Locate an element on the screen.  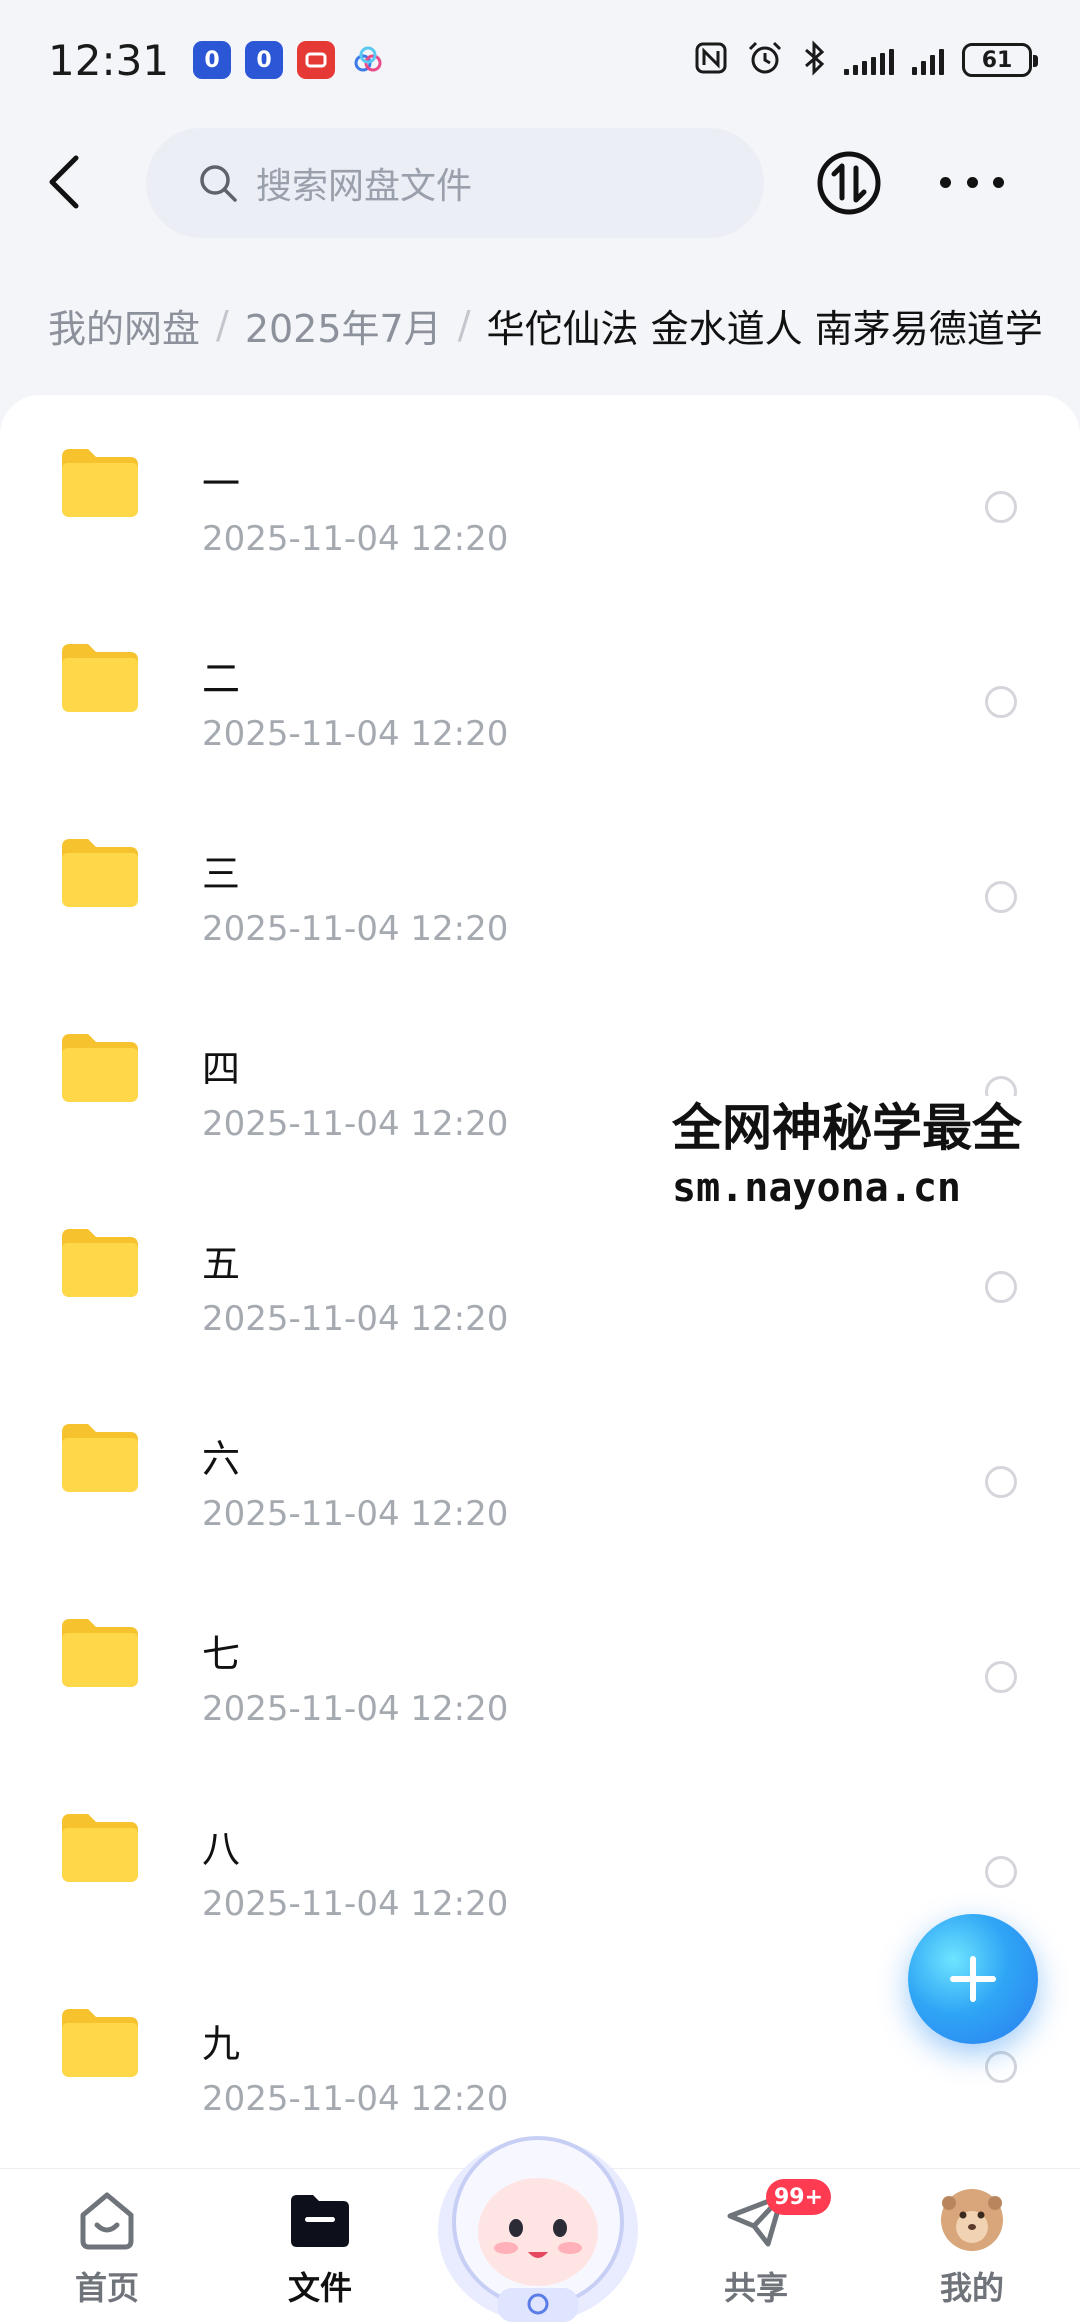
breadcrumb: 我的网盘 / 2025年7月 / 华佗仙法 金水道人 南茅易德道学 is located at coordinates (564, 325).